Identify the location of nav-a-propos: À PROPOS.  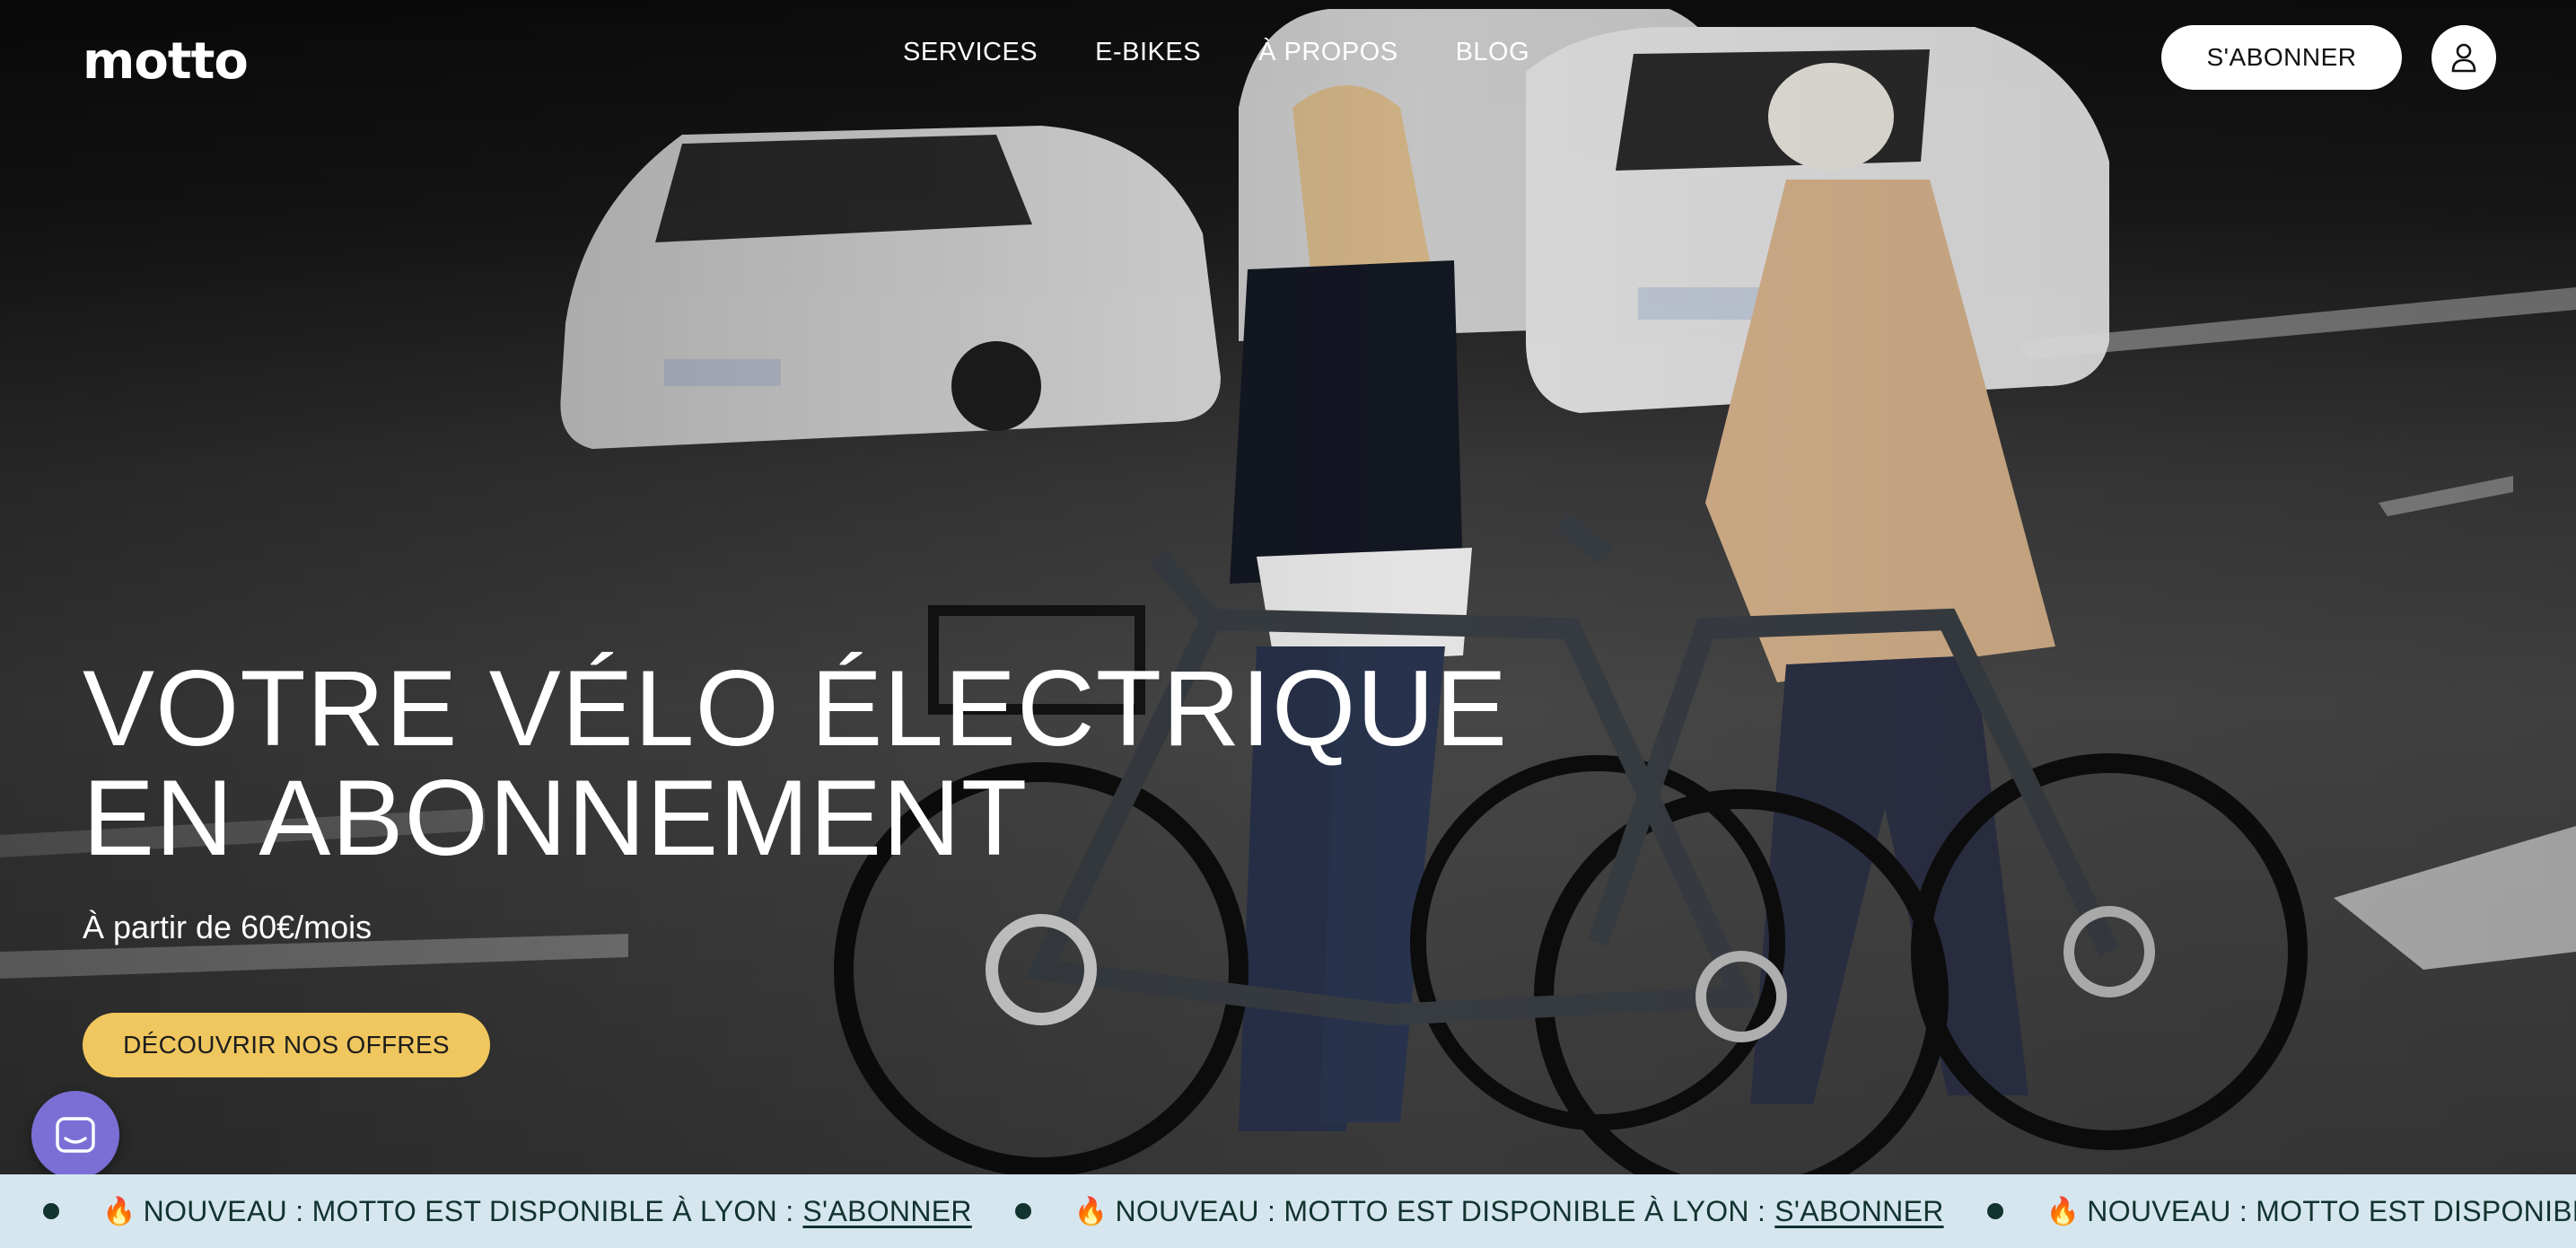
(1328, 52).